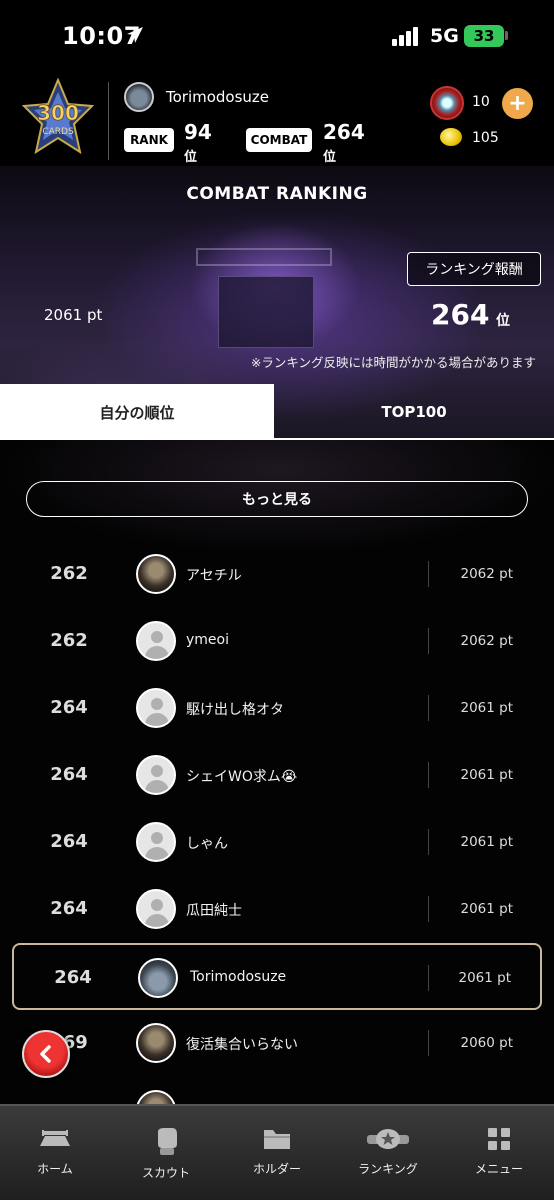  What do you see at coordinates (277, 641) in the screenshot?
I see `list-item: 262 ymeoi 2062 pt` at bounding box center [277, 641].